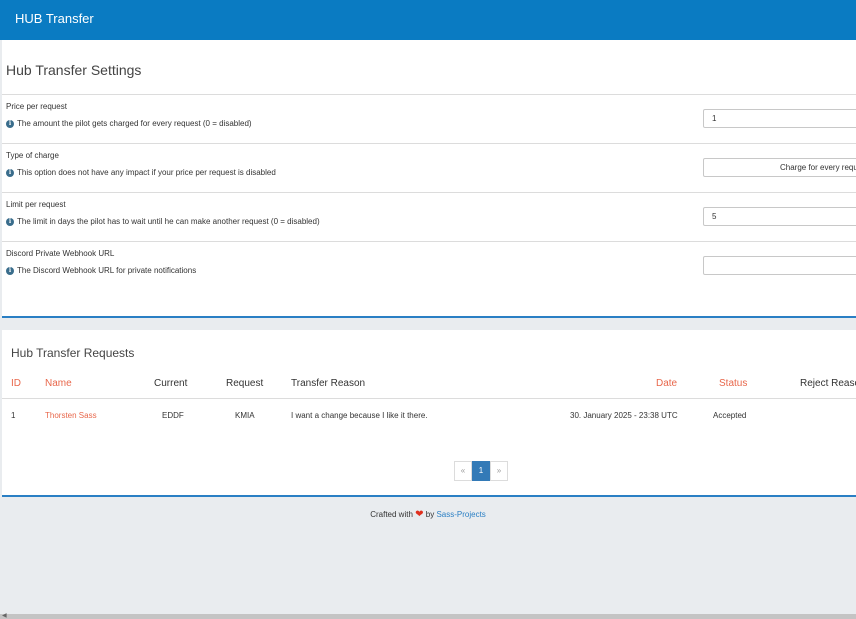  I want to click on pagination-next: », so click(499, 471).